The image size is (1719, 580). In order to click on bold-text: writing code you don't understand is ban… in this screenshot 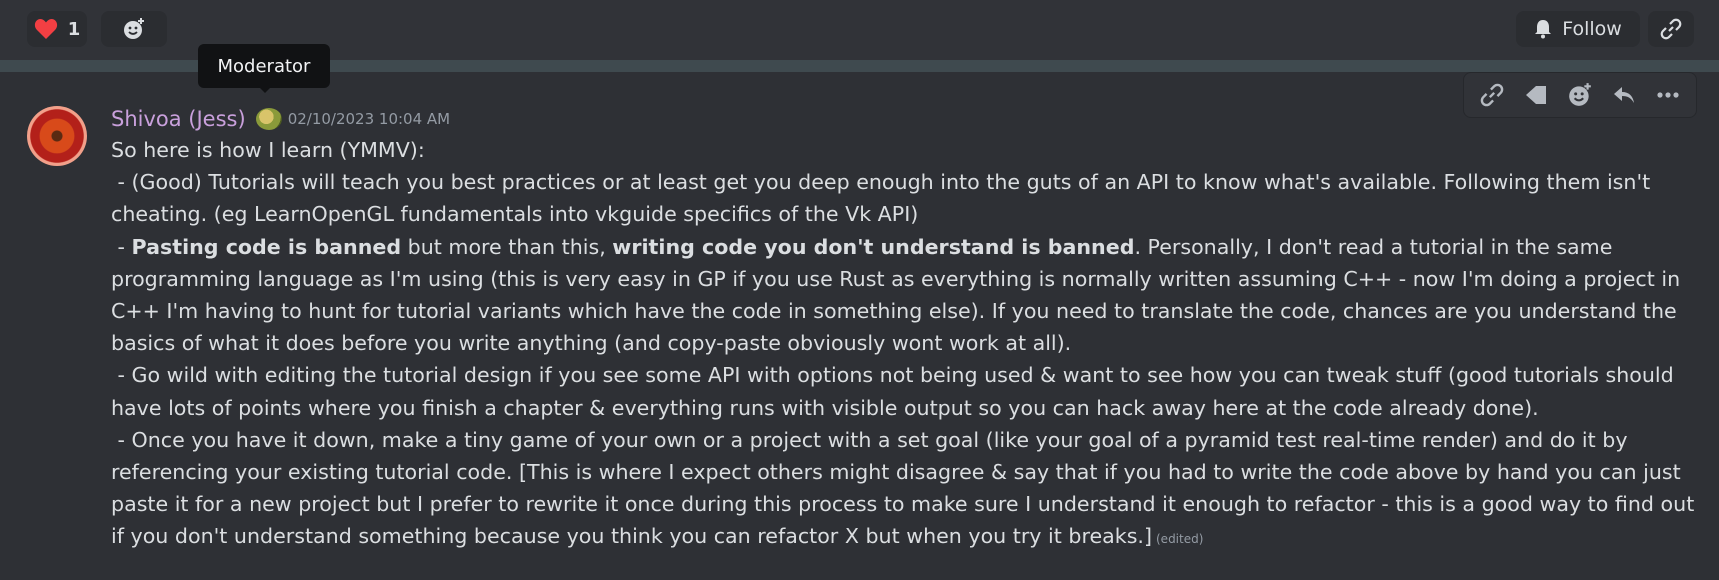, I will do `click(873, 246)`.